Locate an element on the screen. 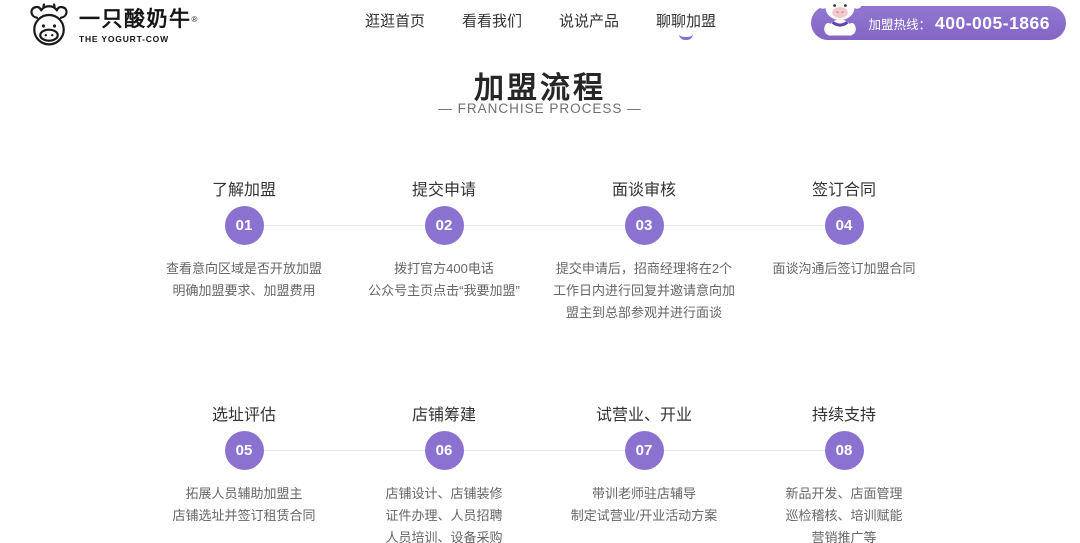 Image resolution: width=1080 pixels, height=543 pixels. nav-item-products: 说说产品 is located at coordinates (589, 26).